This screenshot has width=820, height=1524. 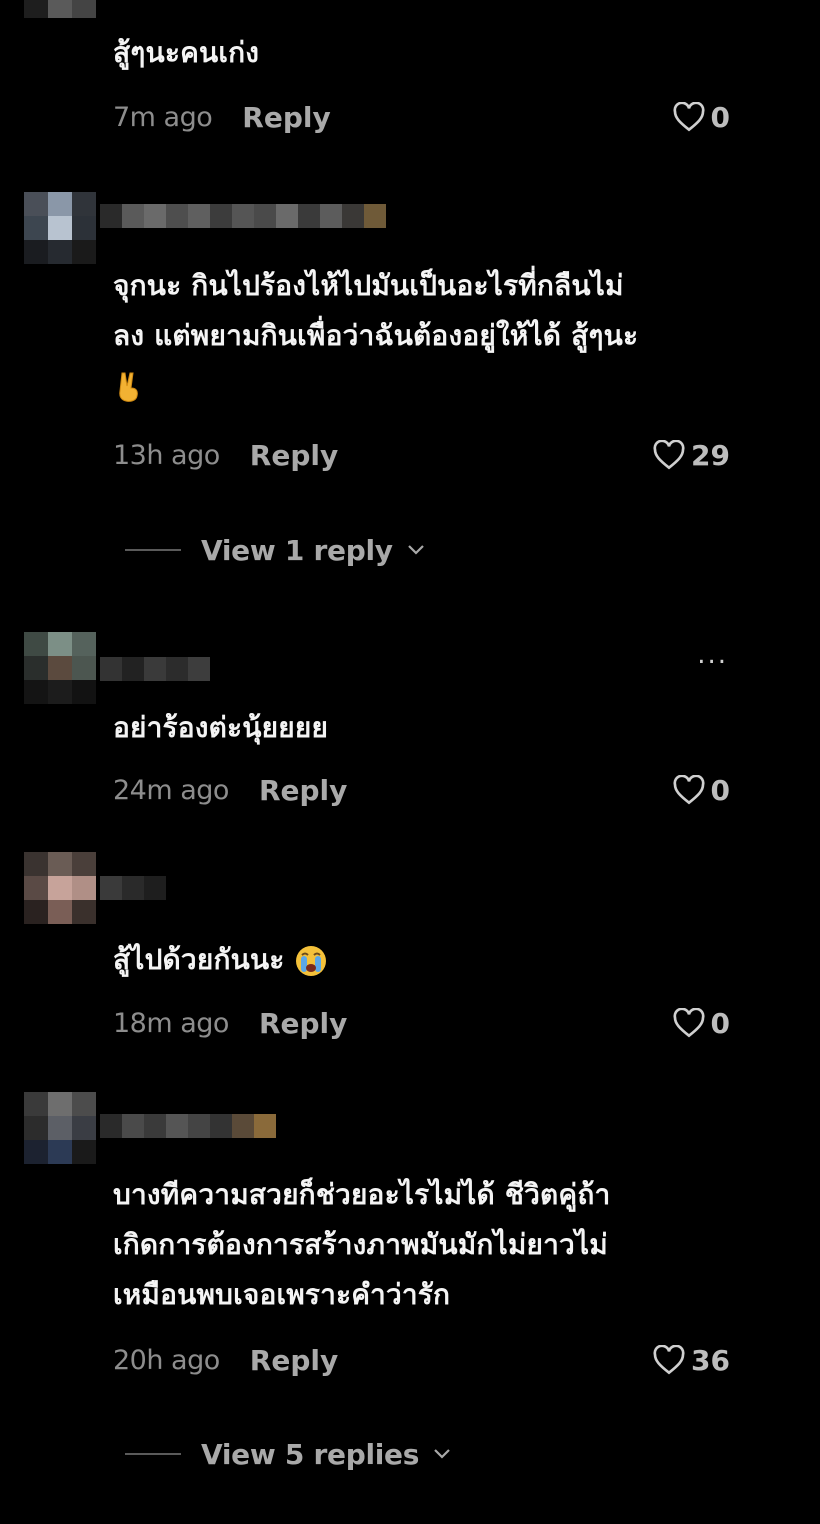 I want to click on comment-line: สู้ไปด้วยกันนะ, so click(x=220, y=960).